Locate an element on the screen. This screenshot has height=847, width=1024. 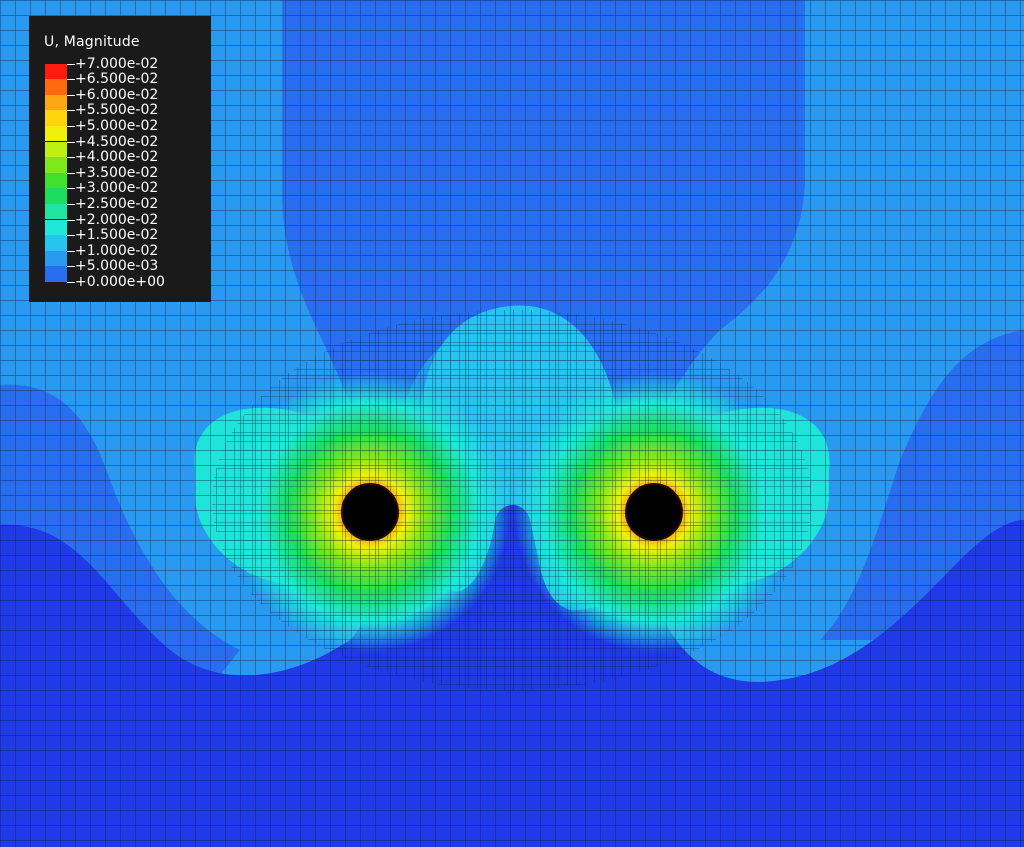
legend-label: +3.000e-02 is located at coordinates (117, 188).